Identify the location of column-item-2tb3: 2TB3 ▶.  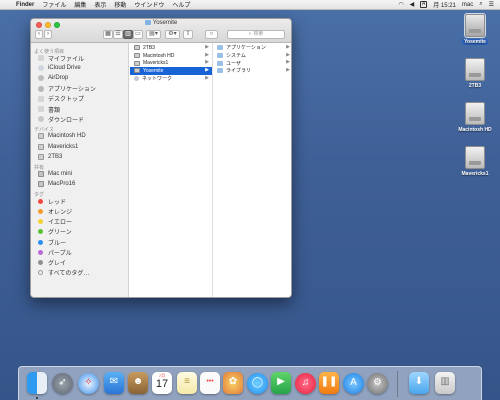
(171, 48).